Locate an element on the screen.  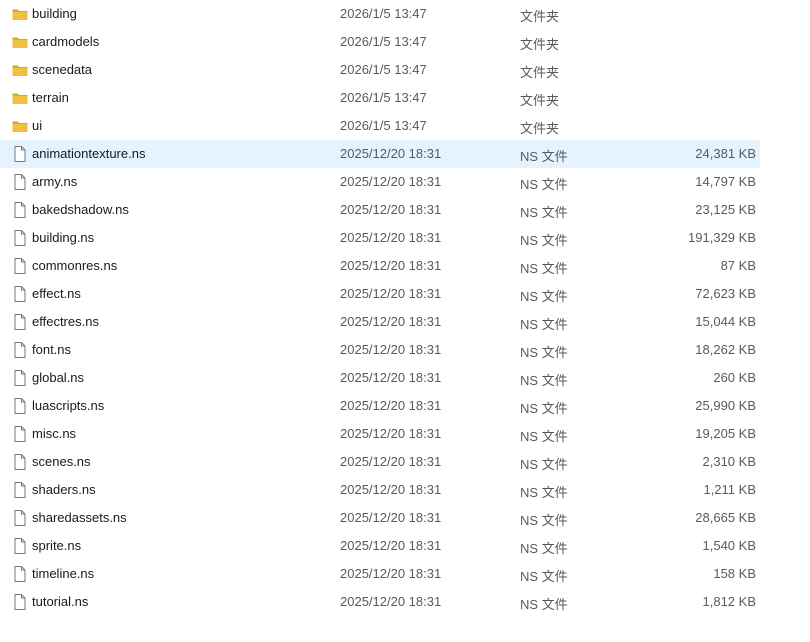
file-name: cardmodels is located at coordinates (66, 41).